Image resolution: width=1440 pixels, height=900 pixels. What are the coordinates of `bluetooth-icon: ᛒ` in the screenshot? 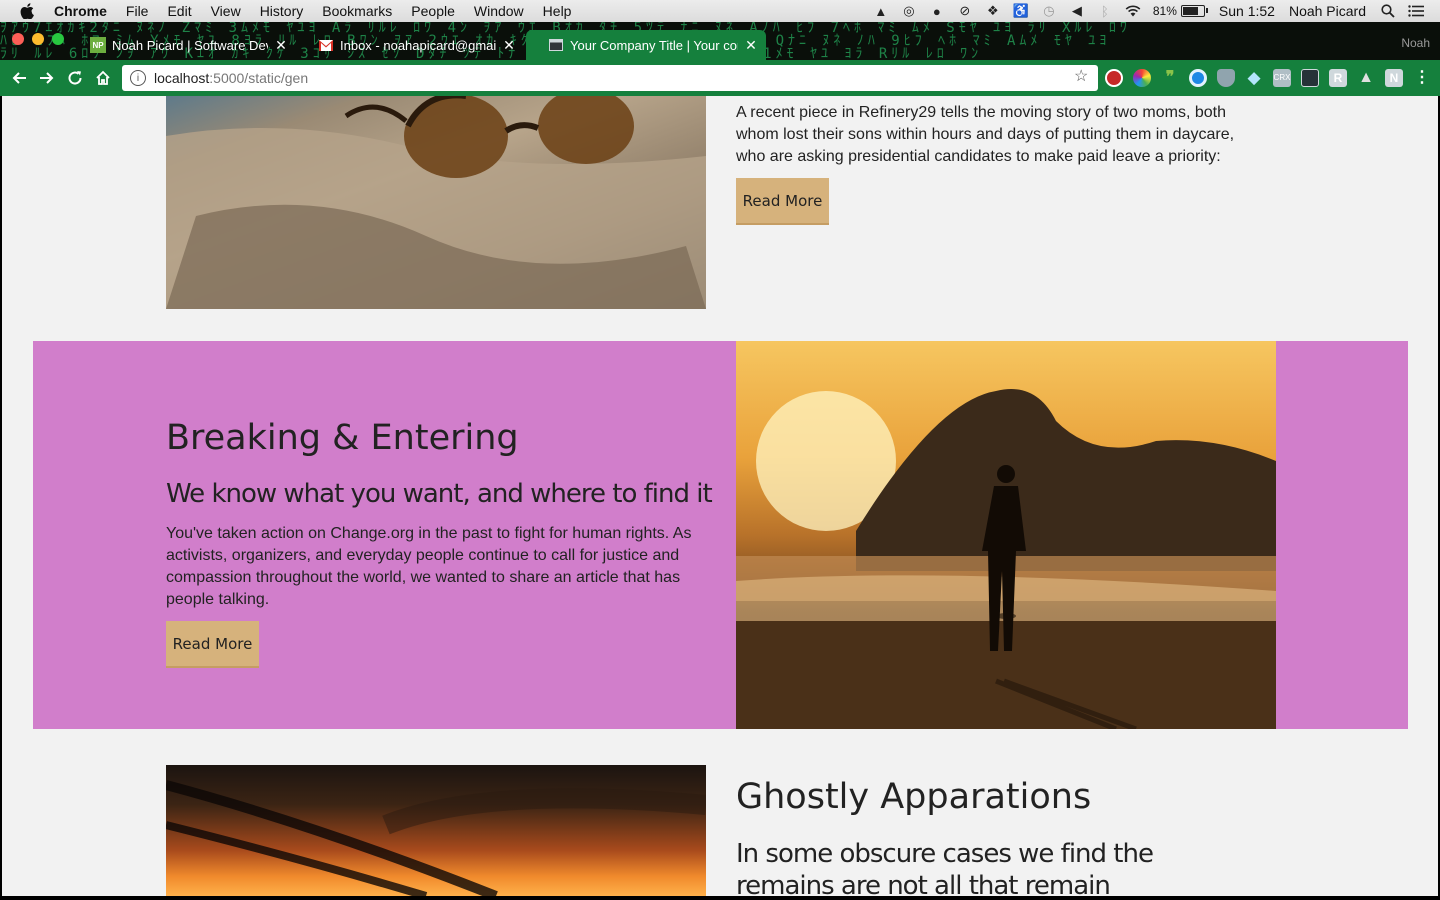 It's located at (1105, 11).